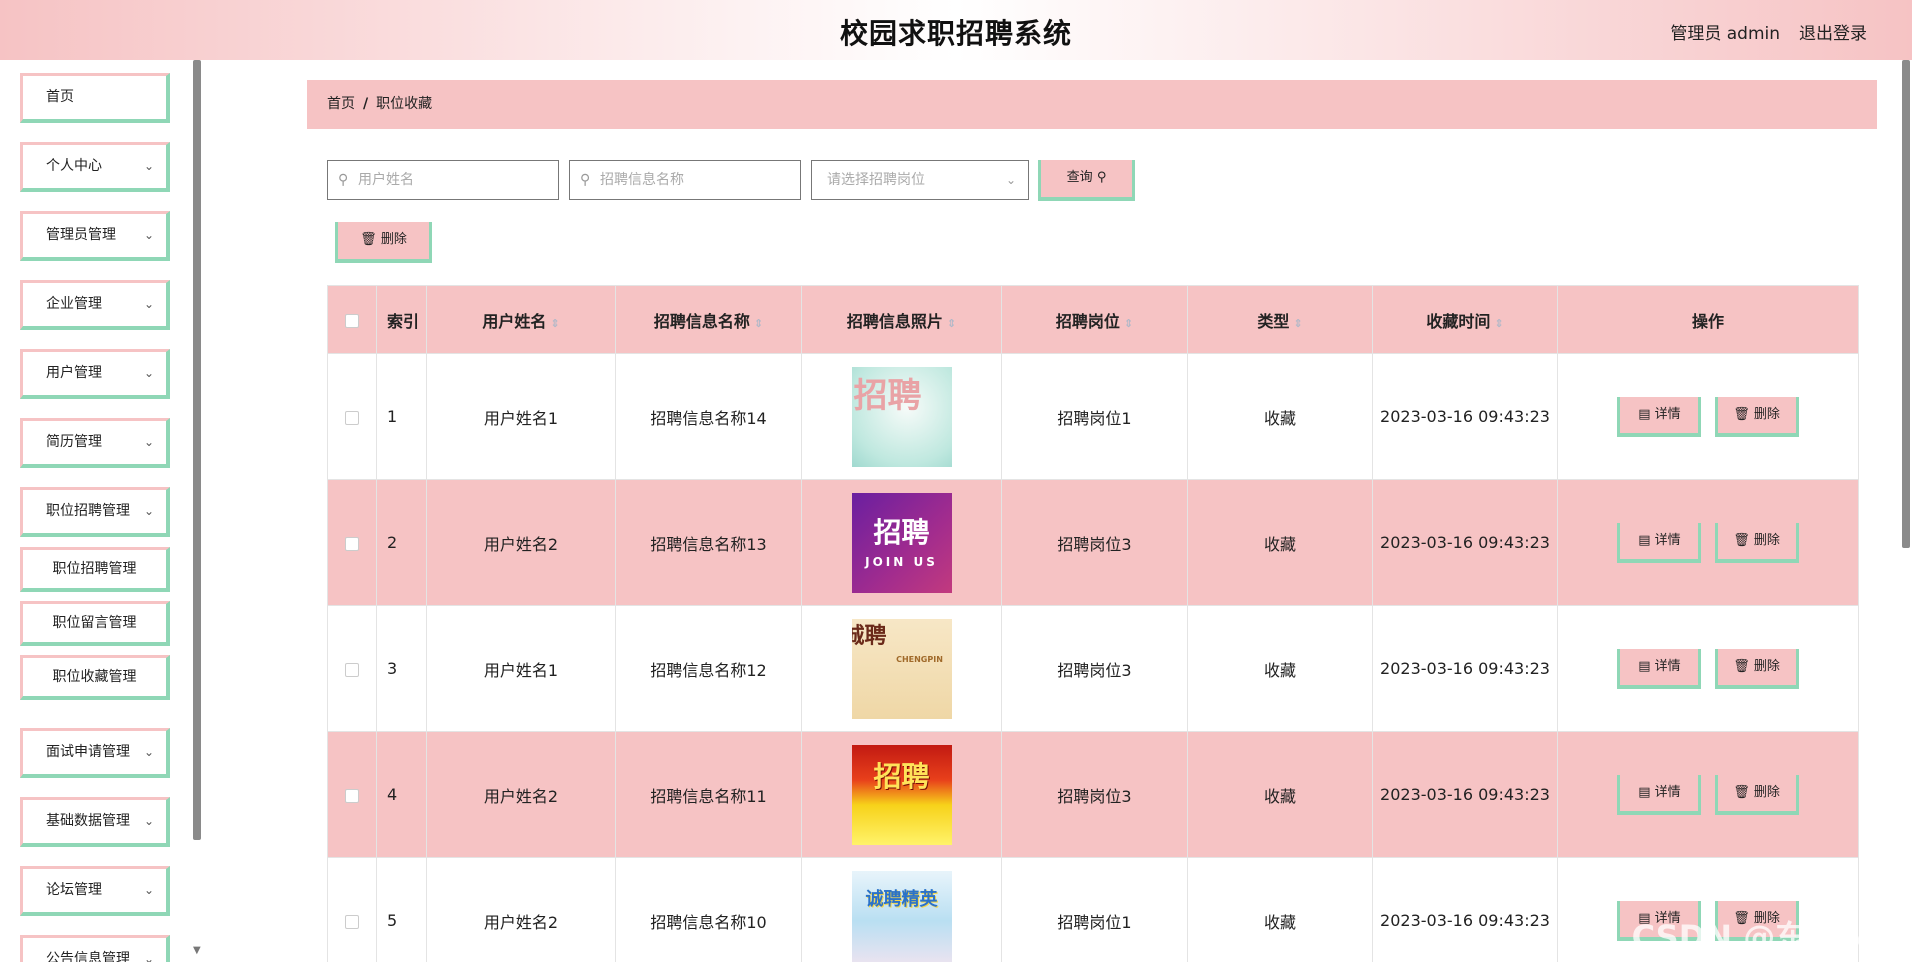 The height and width of the screenshot is (962, 1912). I want to click on recruit-photo-thumbnail: 诚聘精英, so click(901, 916).